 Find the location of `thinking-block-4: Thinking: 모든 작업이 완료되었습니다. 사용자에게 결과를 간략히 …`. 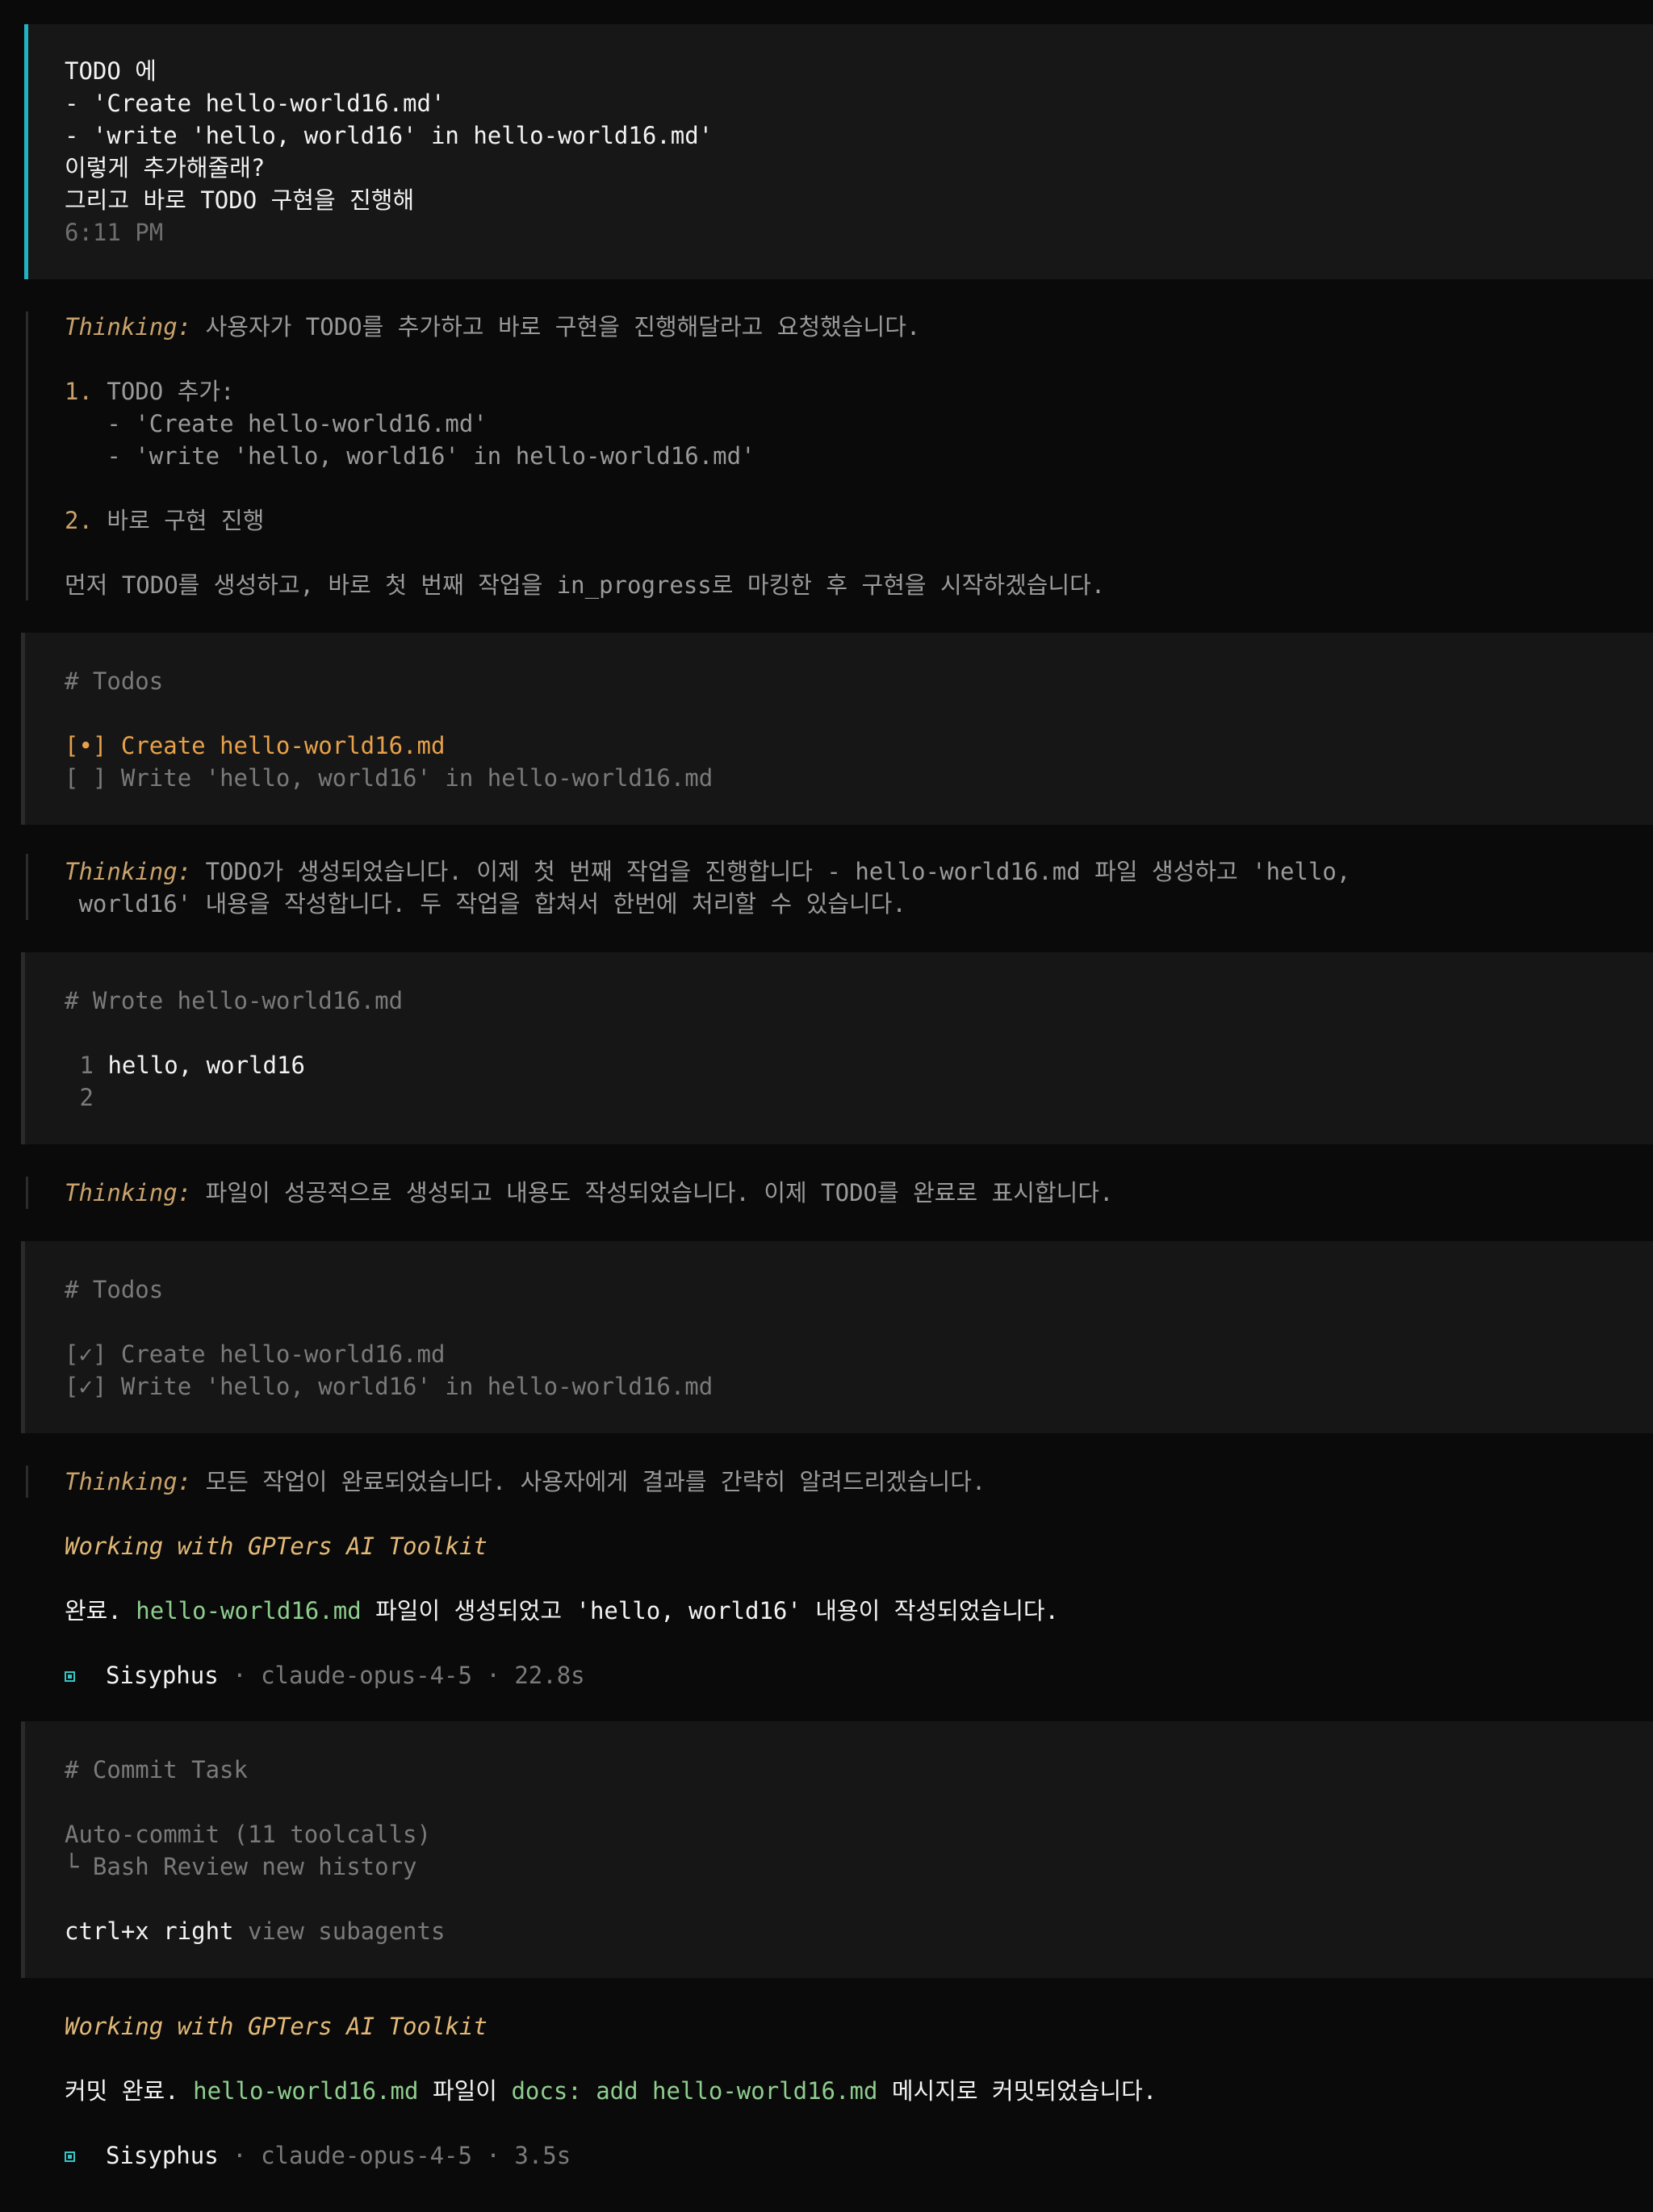

thinking-block-4: Thinking: 모든 작업이 완료되었습니다. 사용자에게 결과를 간략히 … is located at coordinates (525, 1482).